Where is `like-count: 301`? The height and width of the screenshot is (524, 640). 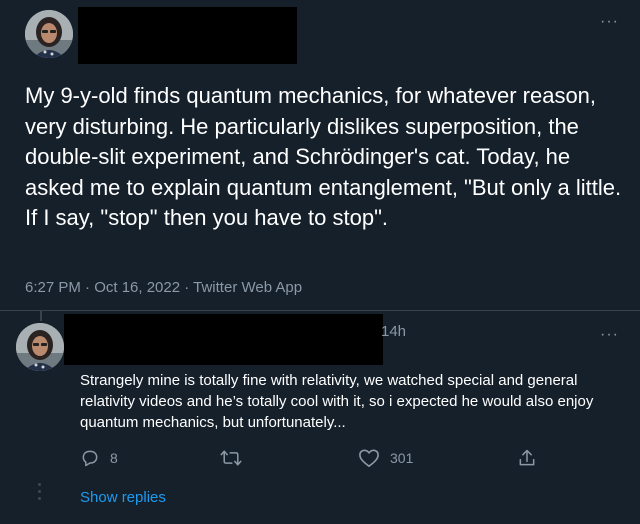 like-count: 301 is located at coordinates (402, 458).